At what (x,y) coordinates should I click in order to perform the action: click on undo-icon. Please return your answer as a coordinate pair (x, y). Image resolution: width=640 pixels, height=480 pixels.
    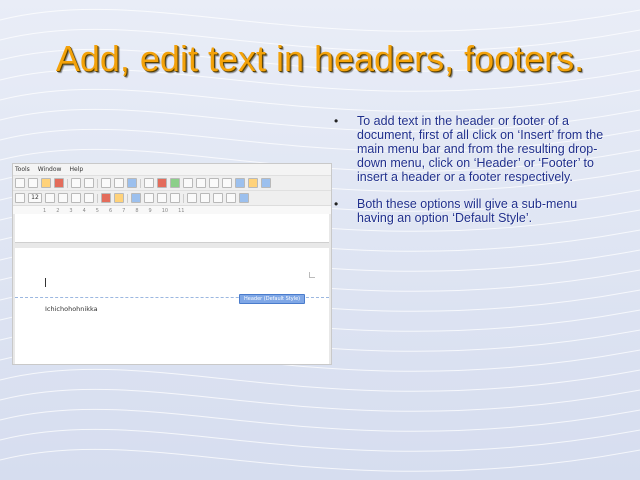
    Looking at the image, I should click on (76, 183).